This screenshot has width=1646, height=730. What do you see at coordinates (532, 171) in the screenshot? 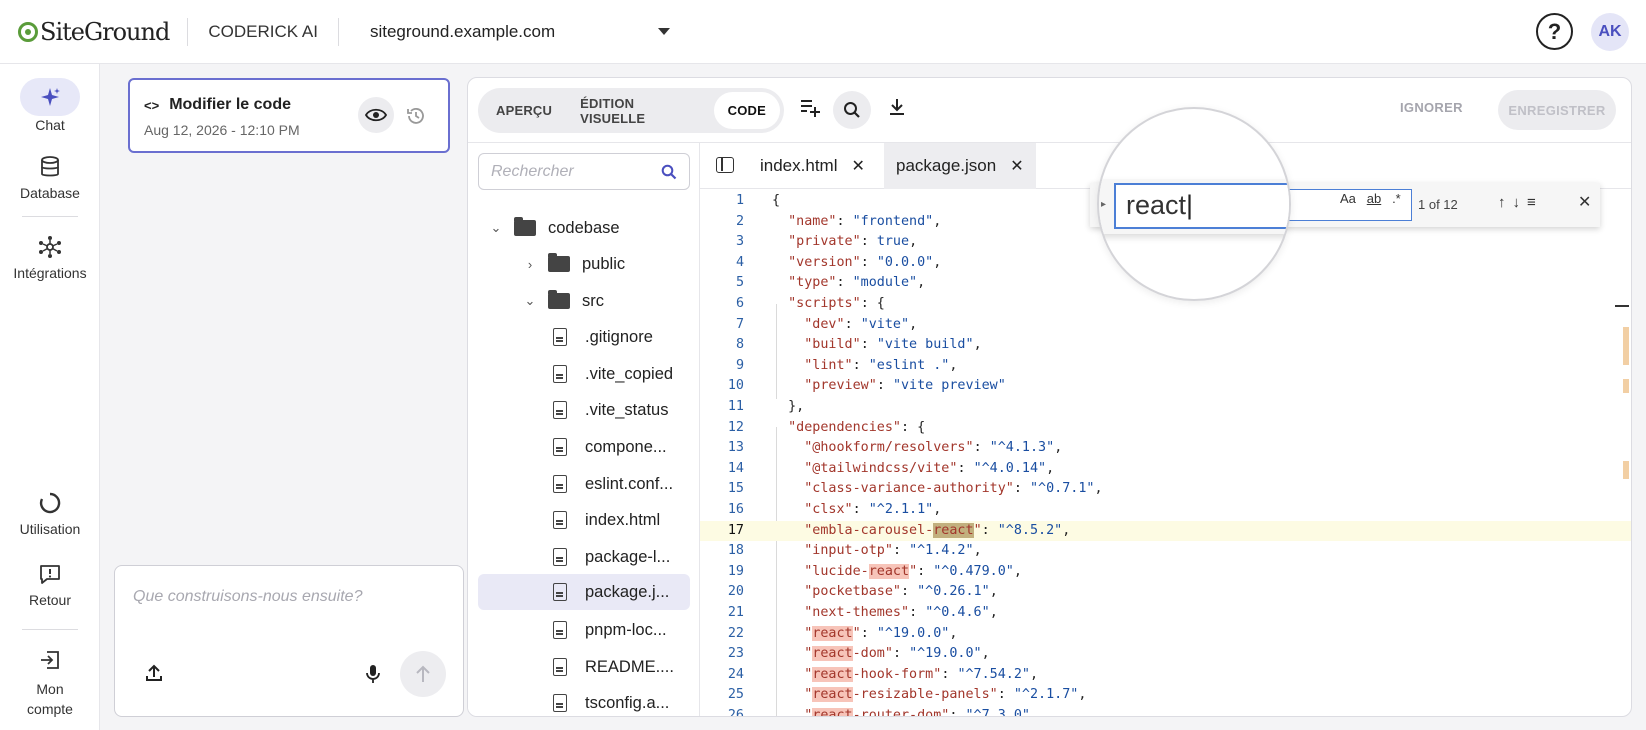
I see `file-search-placeholder: Rechercher` at bounding box center [532, 171].